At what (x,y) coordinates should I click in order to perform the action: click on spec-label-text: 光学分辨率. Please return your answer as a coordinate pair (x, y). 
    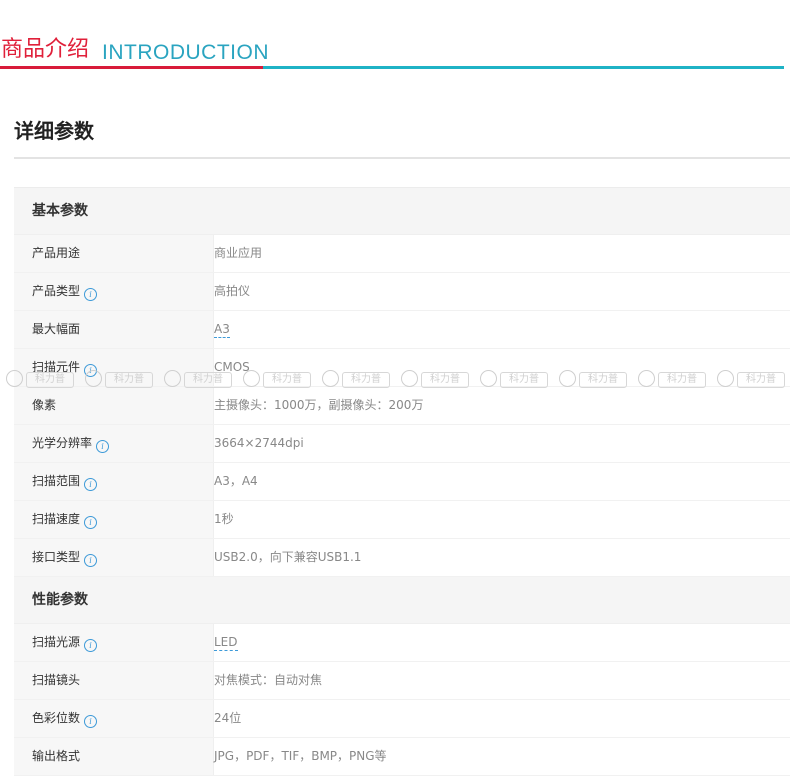
    Looking at the image, I should click on (62, 443).